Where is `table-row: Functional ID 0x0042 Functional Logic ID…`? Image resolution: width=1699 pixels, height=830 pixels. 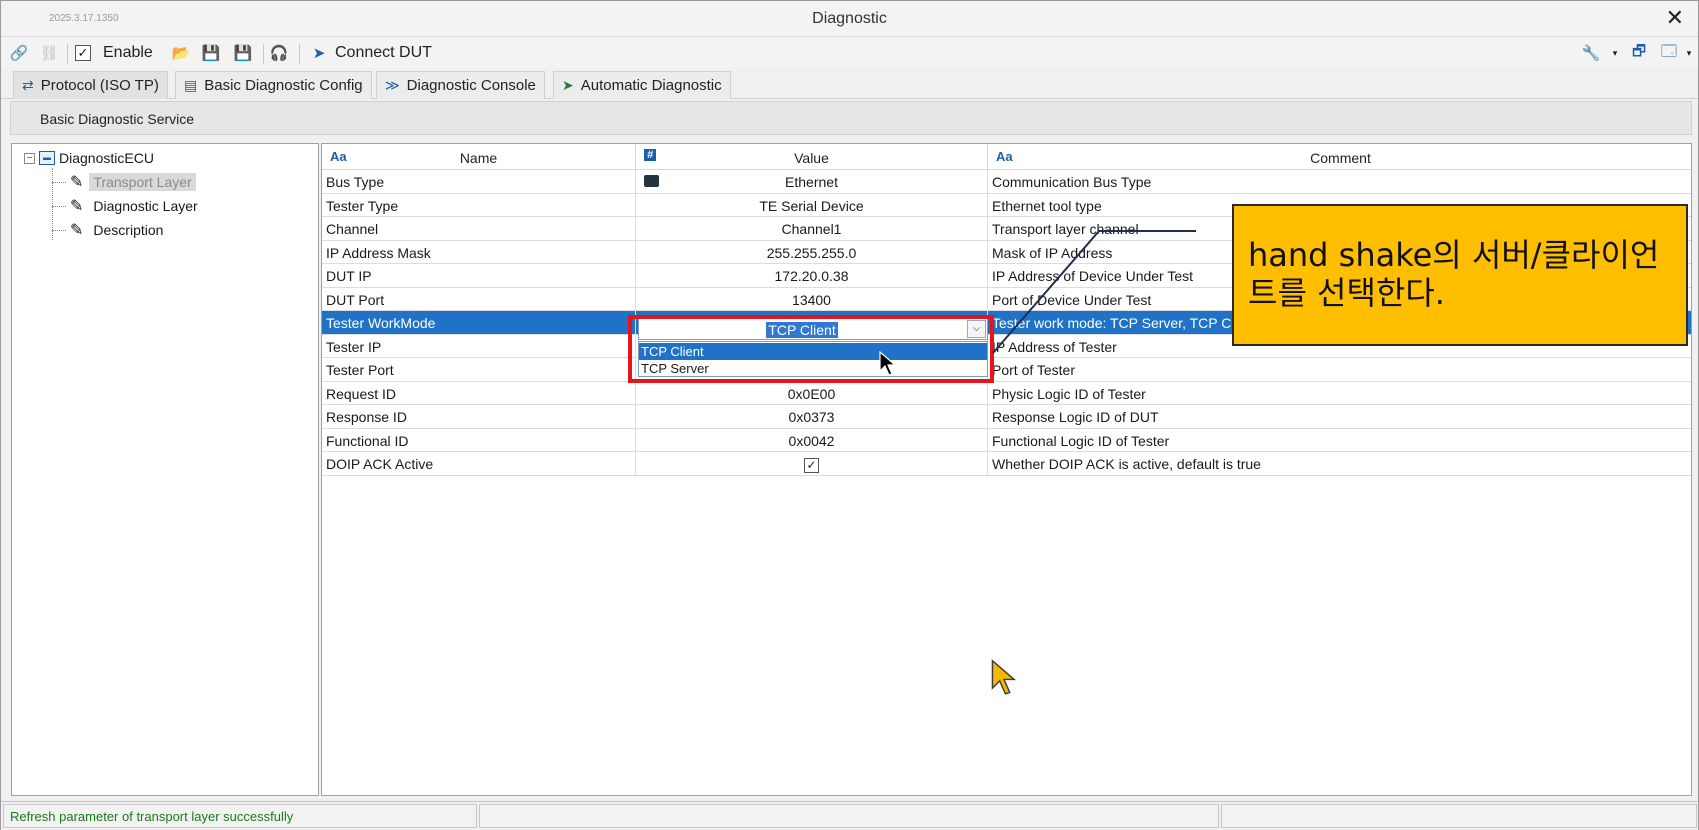 table-row: Functional ID 0x0042 Functional Logic ID… is located at coordinates (1006, 440).